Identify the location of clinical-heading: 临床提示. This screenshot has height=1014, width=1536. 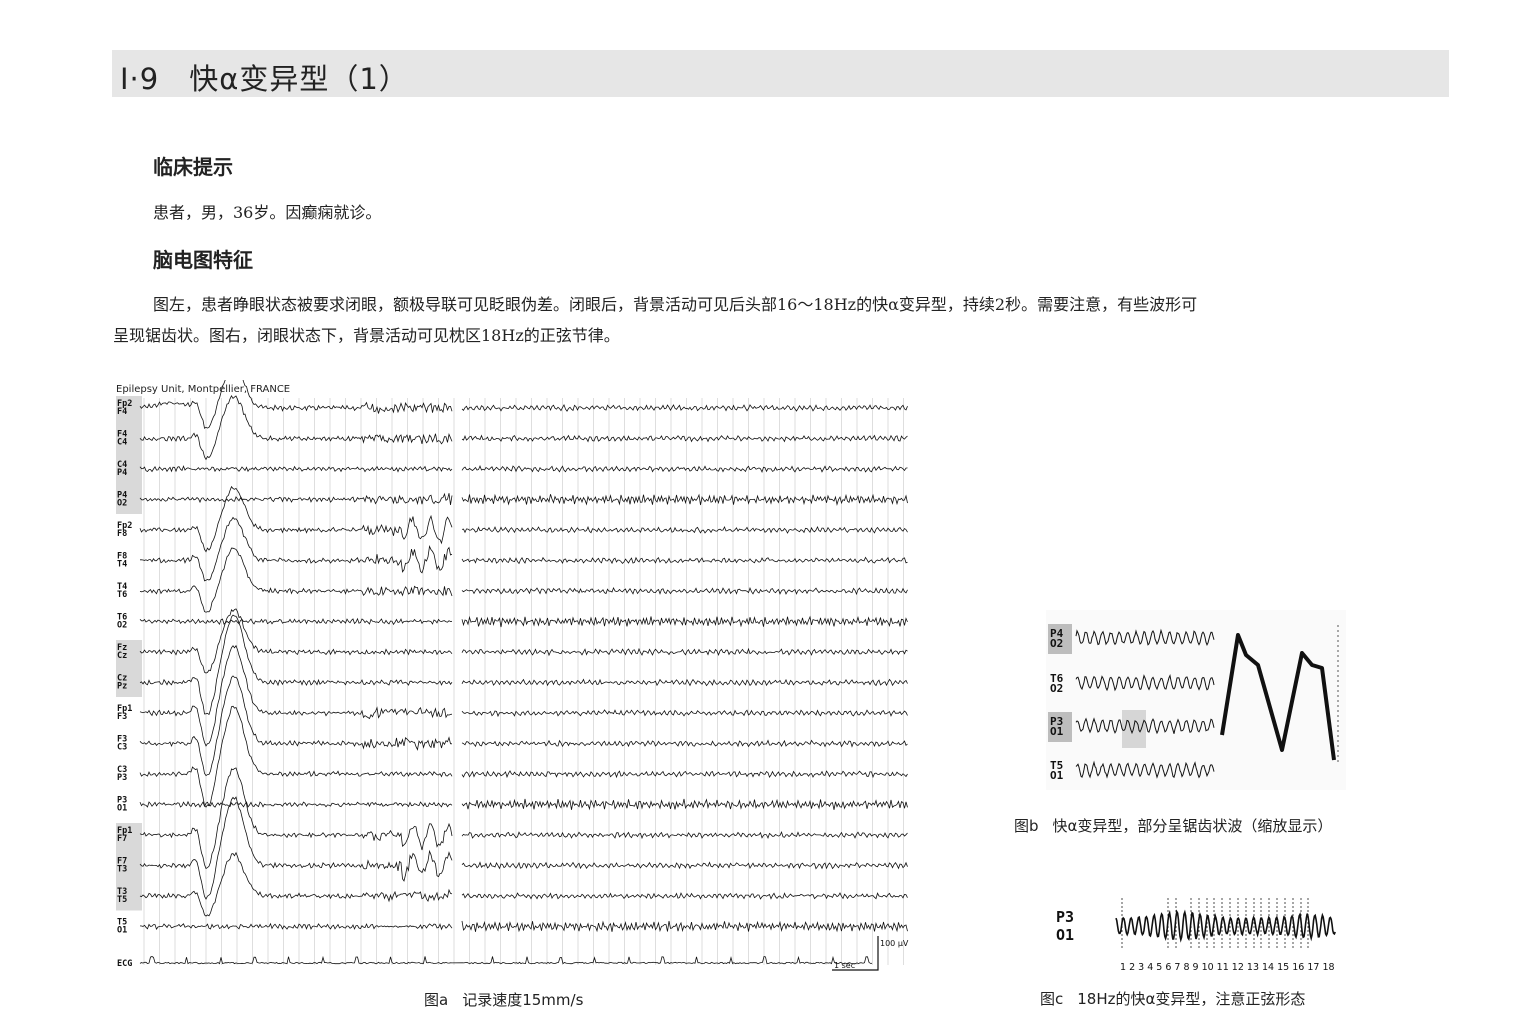
(193, 167).